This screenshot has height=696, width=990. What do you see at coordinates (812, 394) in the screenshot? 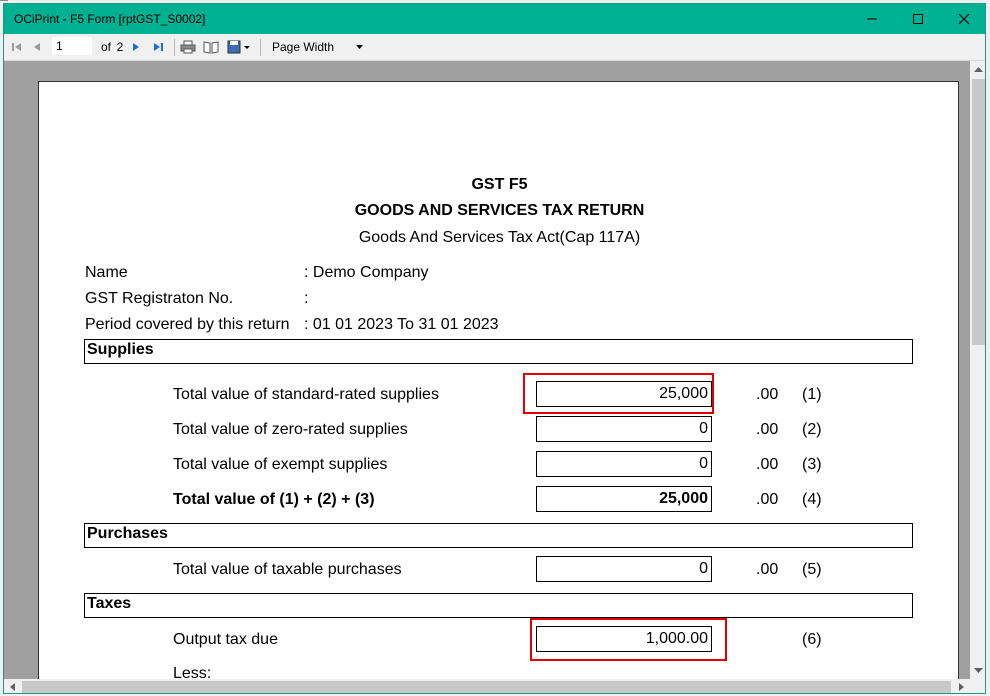
I see `row-ref: (1)` at bounding box center [812, 394].